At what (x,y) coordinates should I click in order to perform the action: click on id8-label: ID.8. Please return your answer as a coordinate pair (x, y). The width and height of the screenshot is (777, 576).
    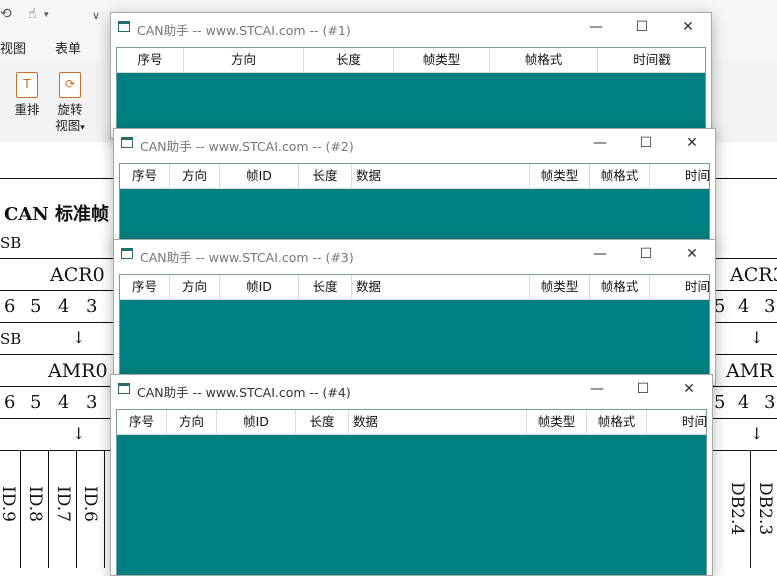
    Looking at the image, I should click on (35, 504).